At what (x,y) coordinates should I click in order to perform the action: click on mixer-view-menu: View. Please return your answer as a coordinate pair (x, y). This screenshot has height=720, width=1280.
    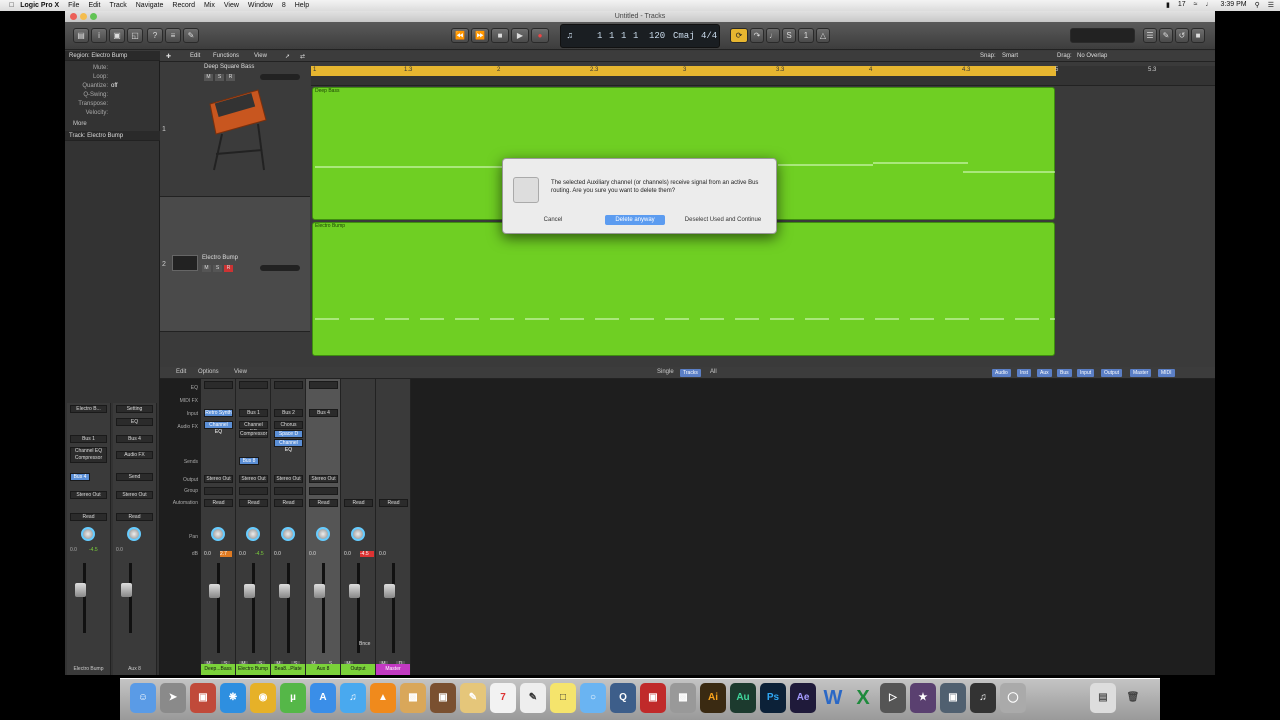
    Looking at the image, I should click on (240, 372).